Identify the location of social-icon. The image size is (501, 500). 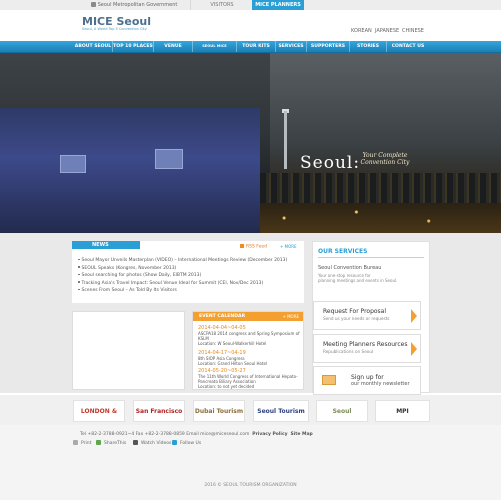
(174, 442).